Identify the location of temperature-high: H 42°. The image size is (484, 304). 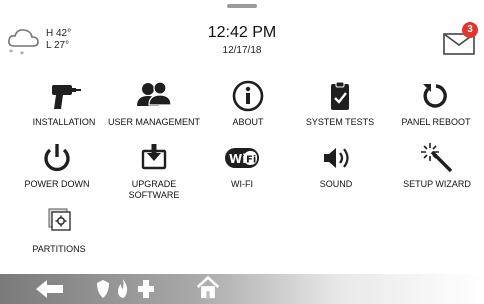
(59, 33).